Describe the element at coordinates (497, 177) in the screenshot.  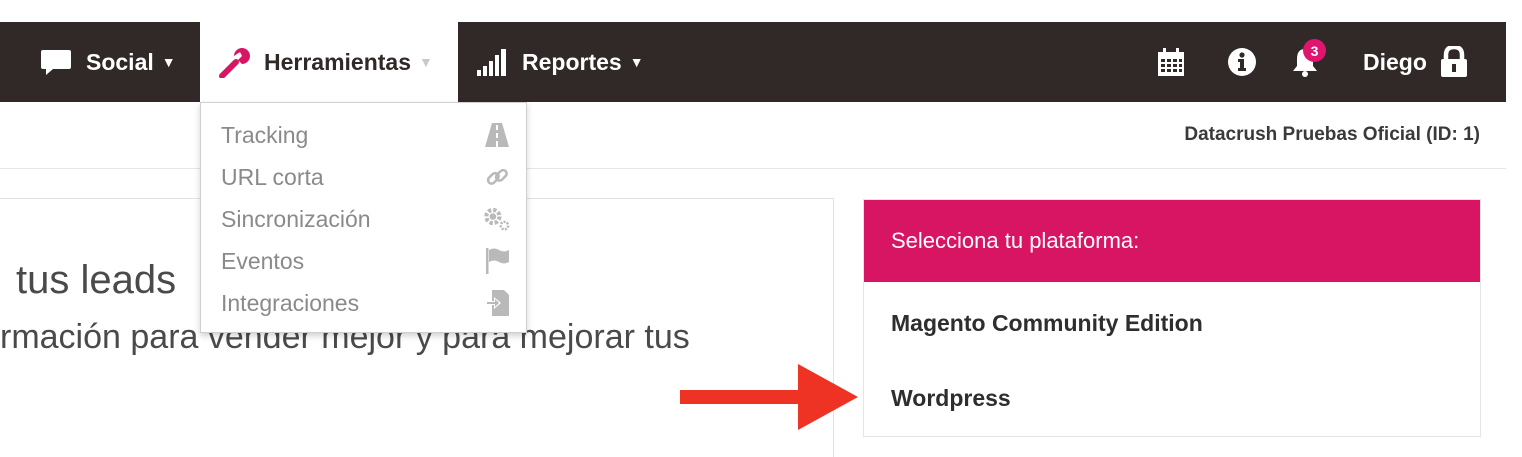
I see `link-icon` at that location.